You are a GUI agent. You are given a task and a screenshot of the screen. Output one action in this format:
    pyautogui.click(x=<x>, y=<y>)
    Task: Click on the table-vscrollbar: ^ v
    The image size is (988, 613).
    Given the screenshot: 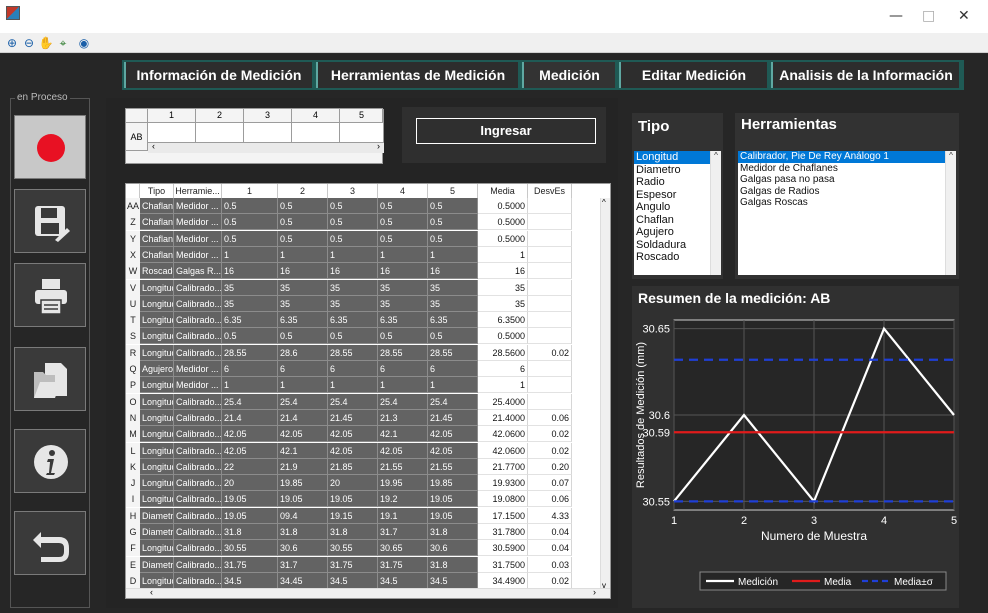 What is the action you would take?
    pyautogui.click(x=605, y=394)
    